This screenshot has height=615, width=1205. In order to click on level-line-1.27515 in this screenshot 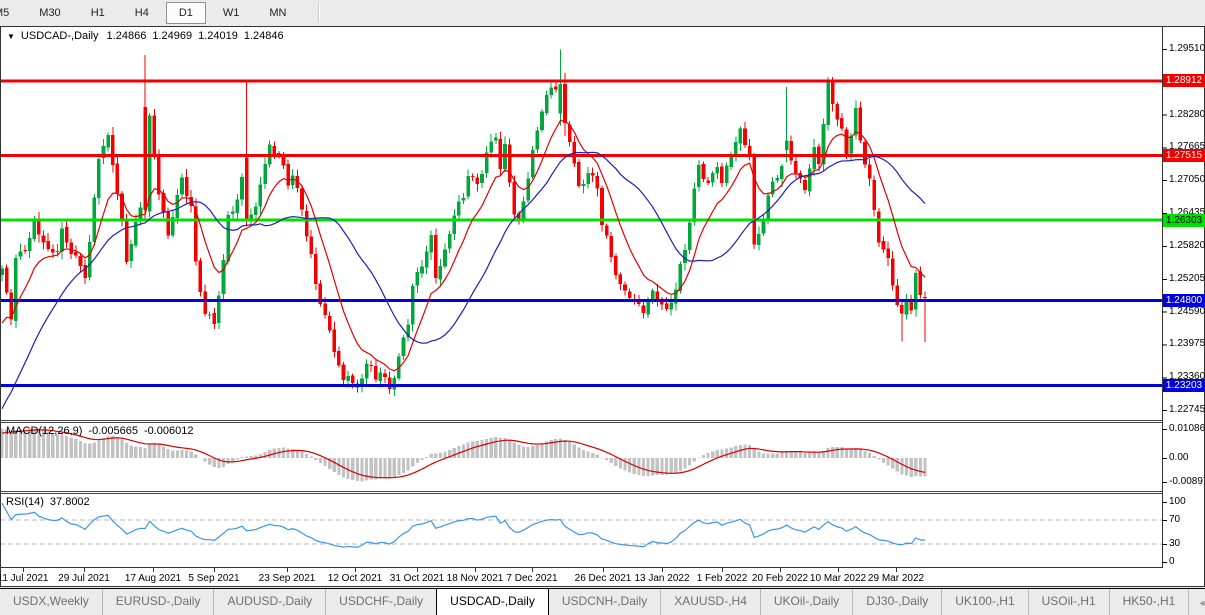, I will do `click(581, 155)`.